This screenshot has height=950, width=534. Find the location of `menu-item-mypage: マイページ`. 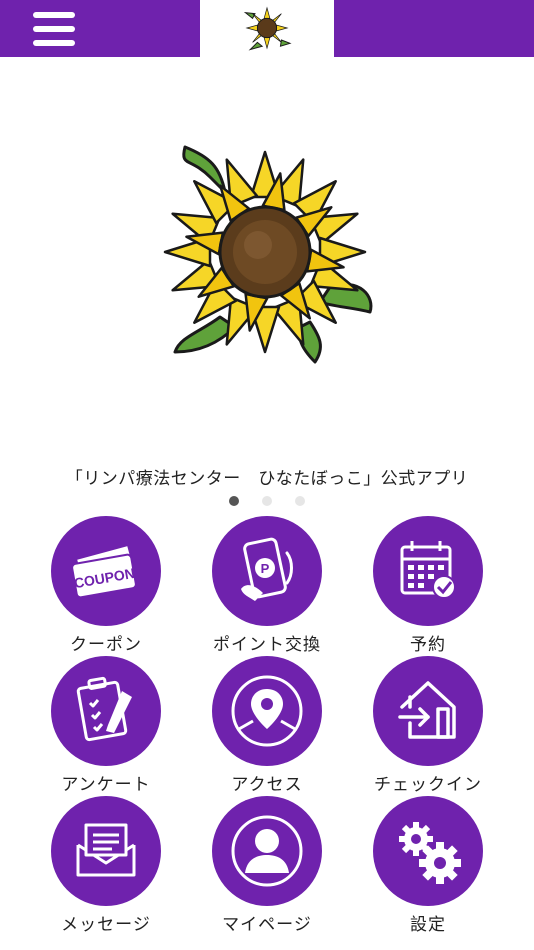

menu-item-mypage: マイページ is located at coordinates (267, 866).